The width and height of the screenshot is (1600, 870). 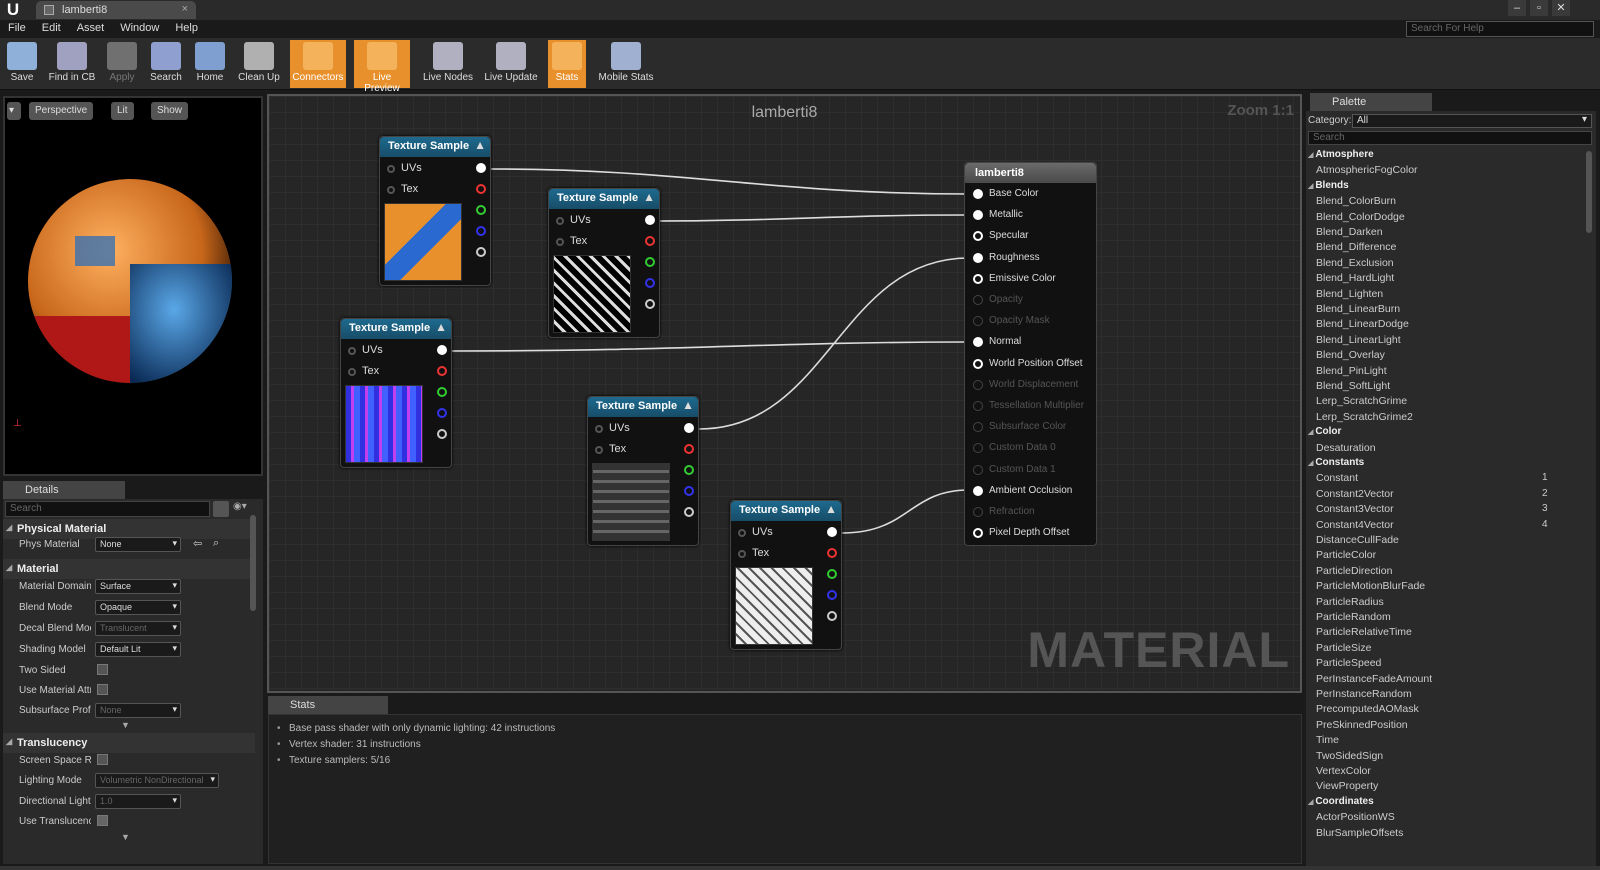 I want to click on use-selected-icon: ⇦, so click(x=197, y=543).